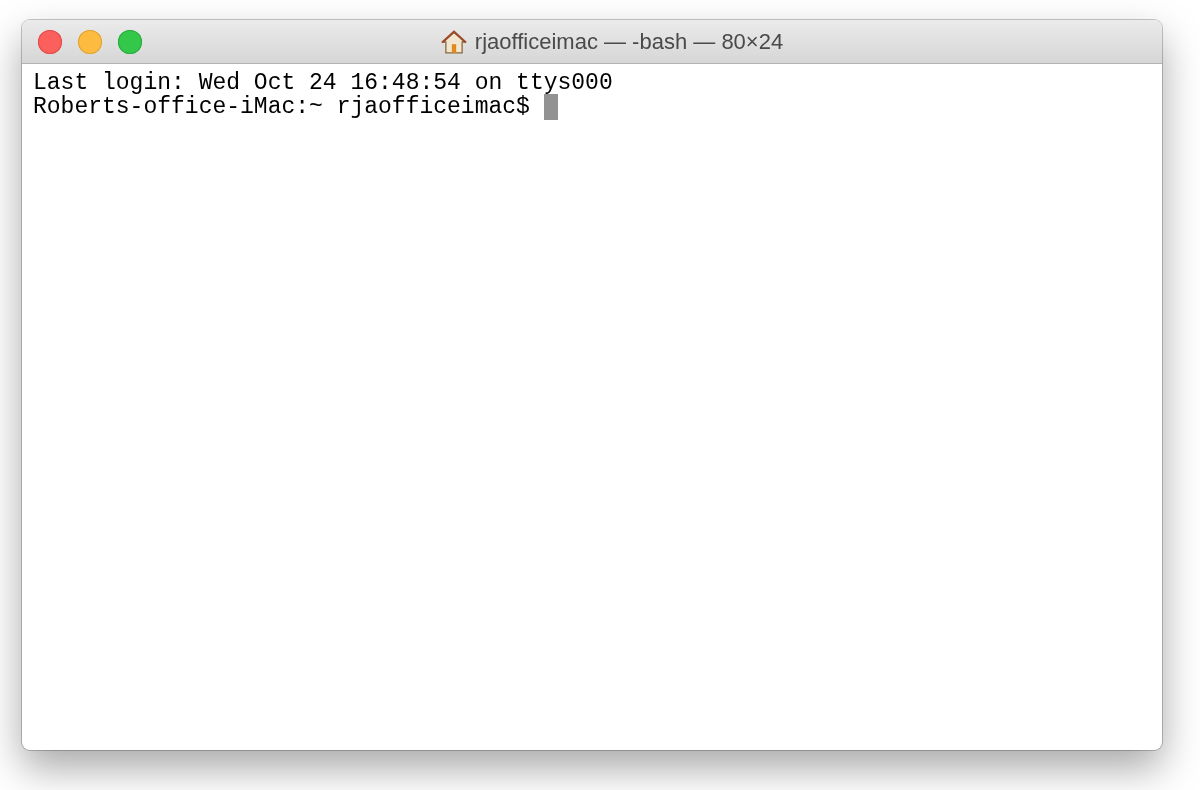 Image resolution: width=1200 pixels, height=790 pixels. Describe the element at coordinates (453, 41) in the screenshot. I see `home-icon` at that location.